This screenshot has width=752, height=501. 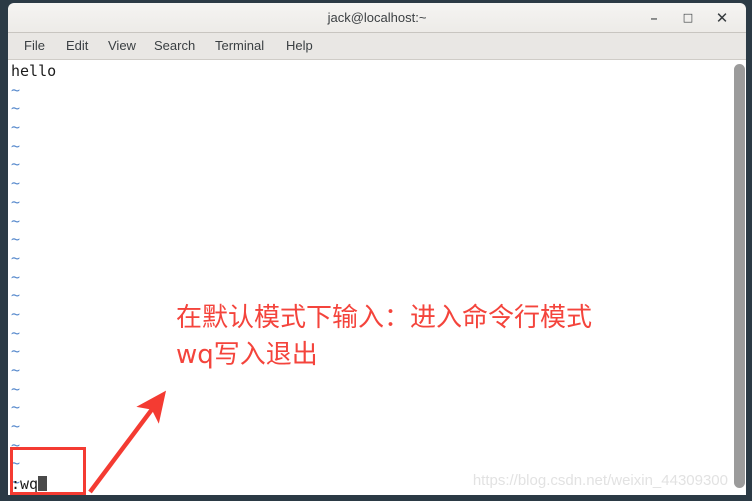 What do you see at coordinates (174, 46) in the screenshot?
I see `menu-item-search: Search` at bounding box center [174, 46].